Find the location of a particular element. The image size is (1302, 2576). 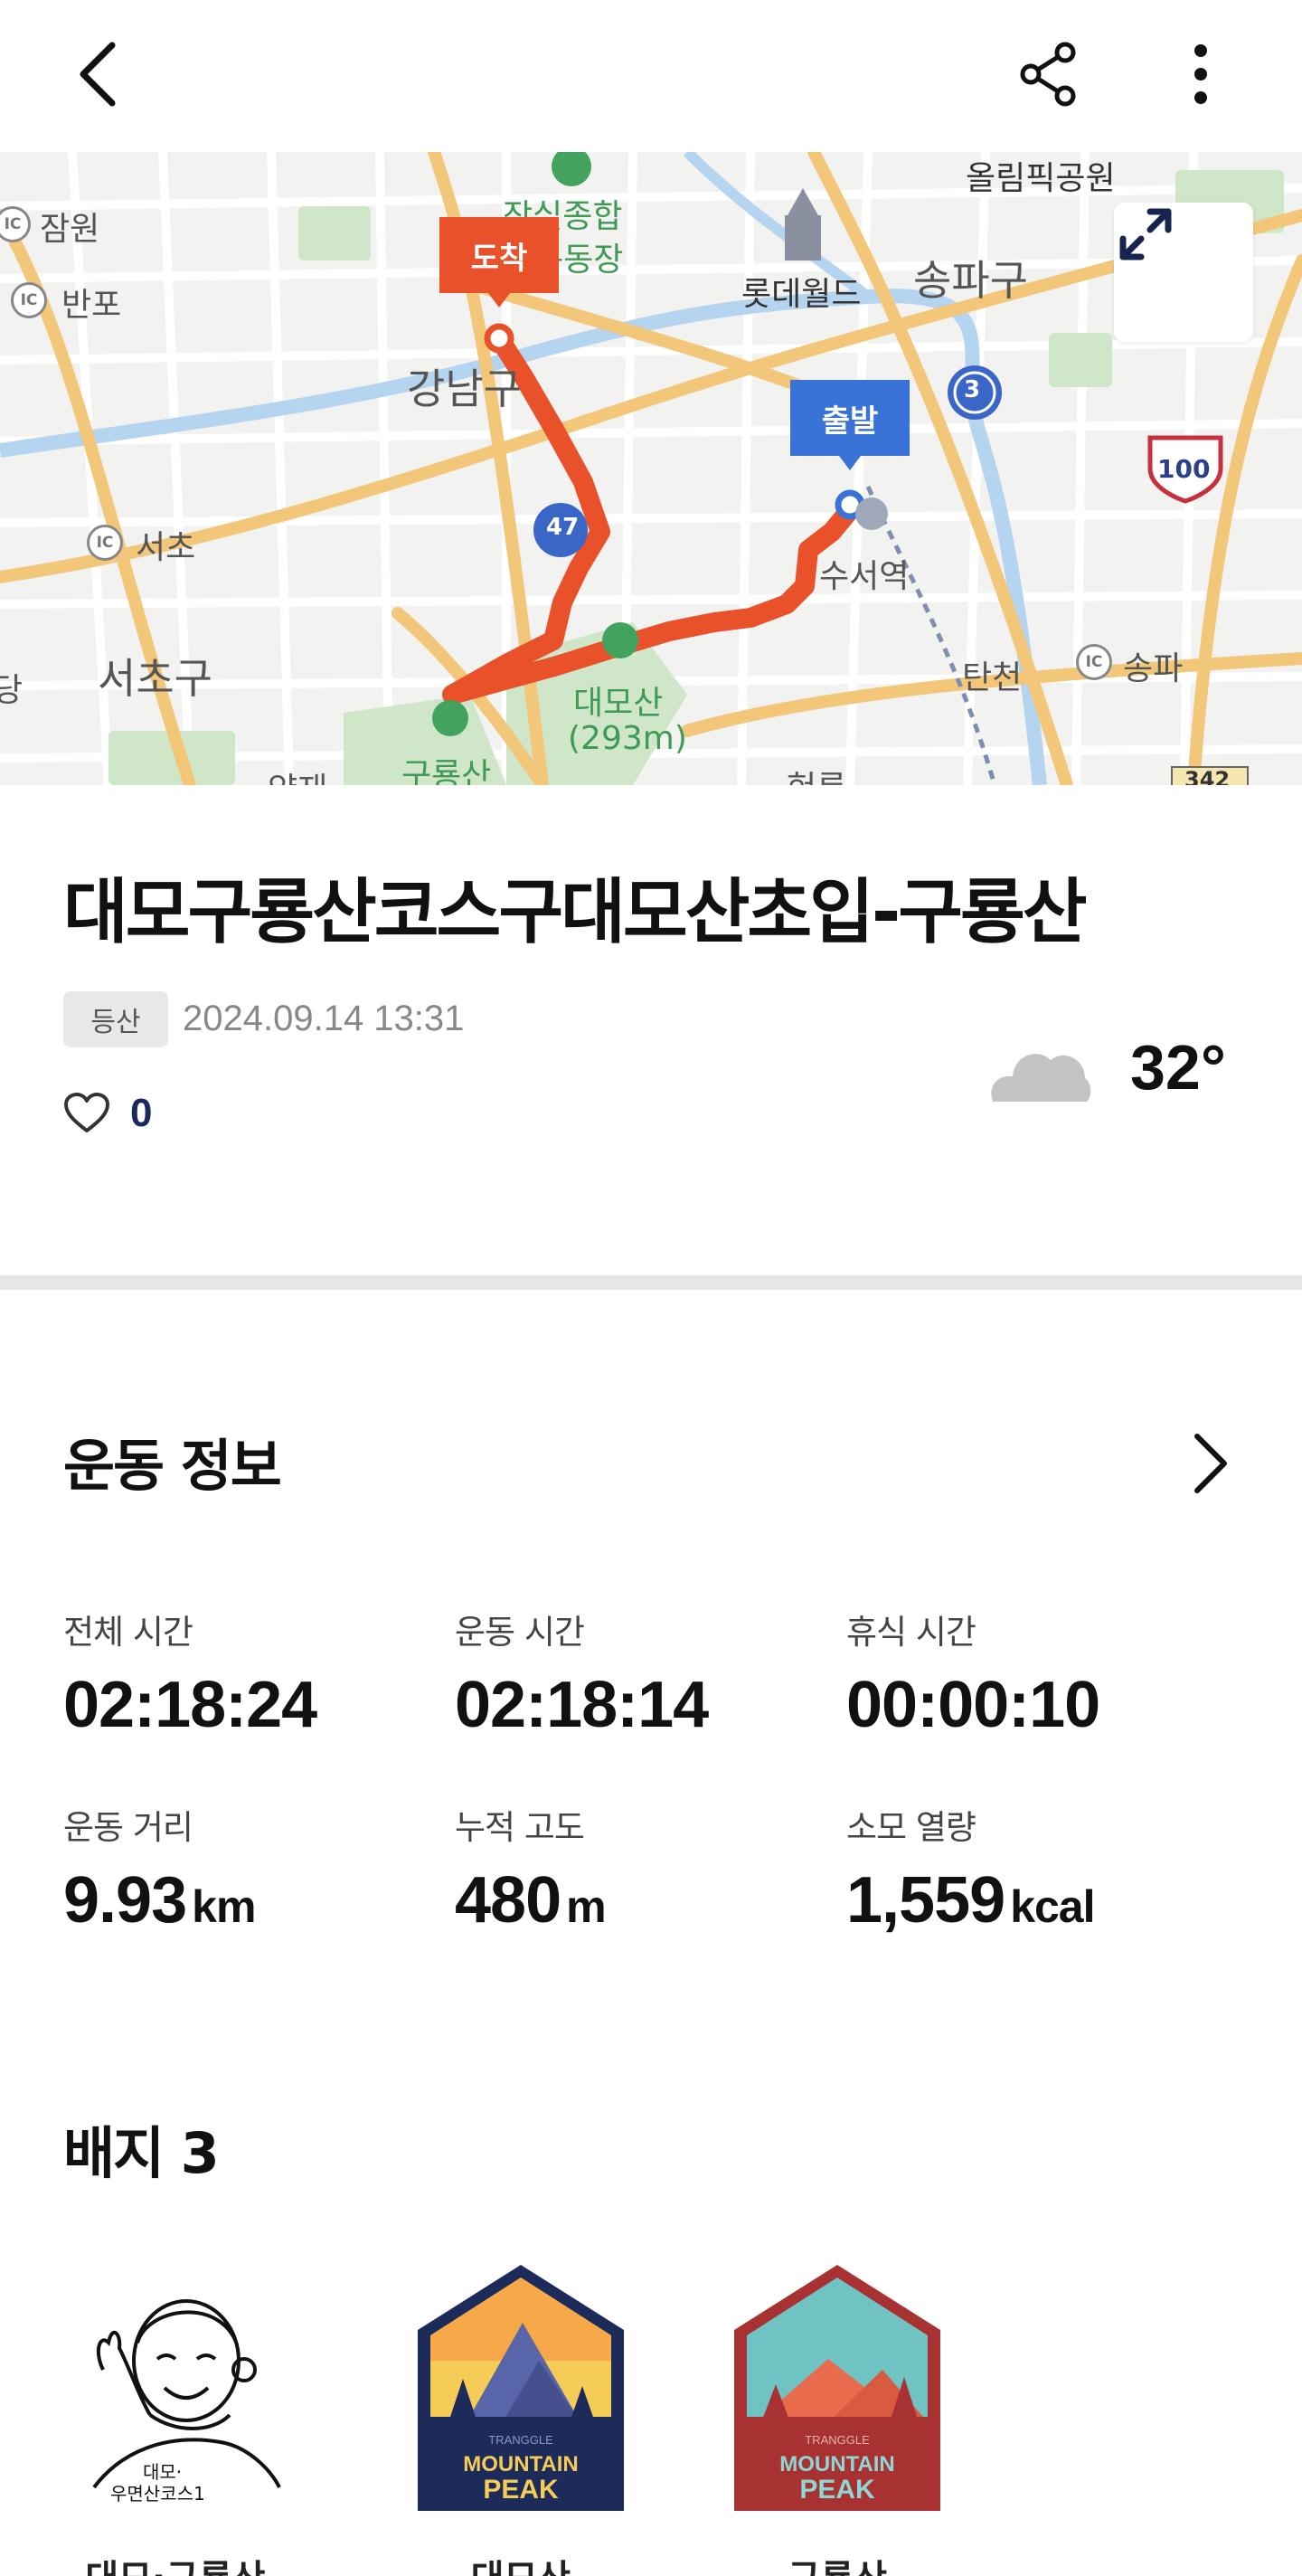

map-label-suseo-station: 수서역 is located at coordinates (865, 576).